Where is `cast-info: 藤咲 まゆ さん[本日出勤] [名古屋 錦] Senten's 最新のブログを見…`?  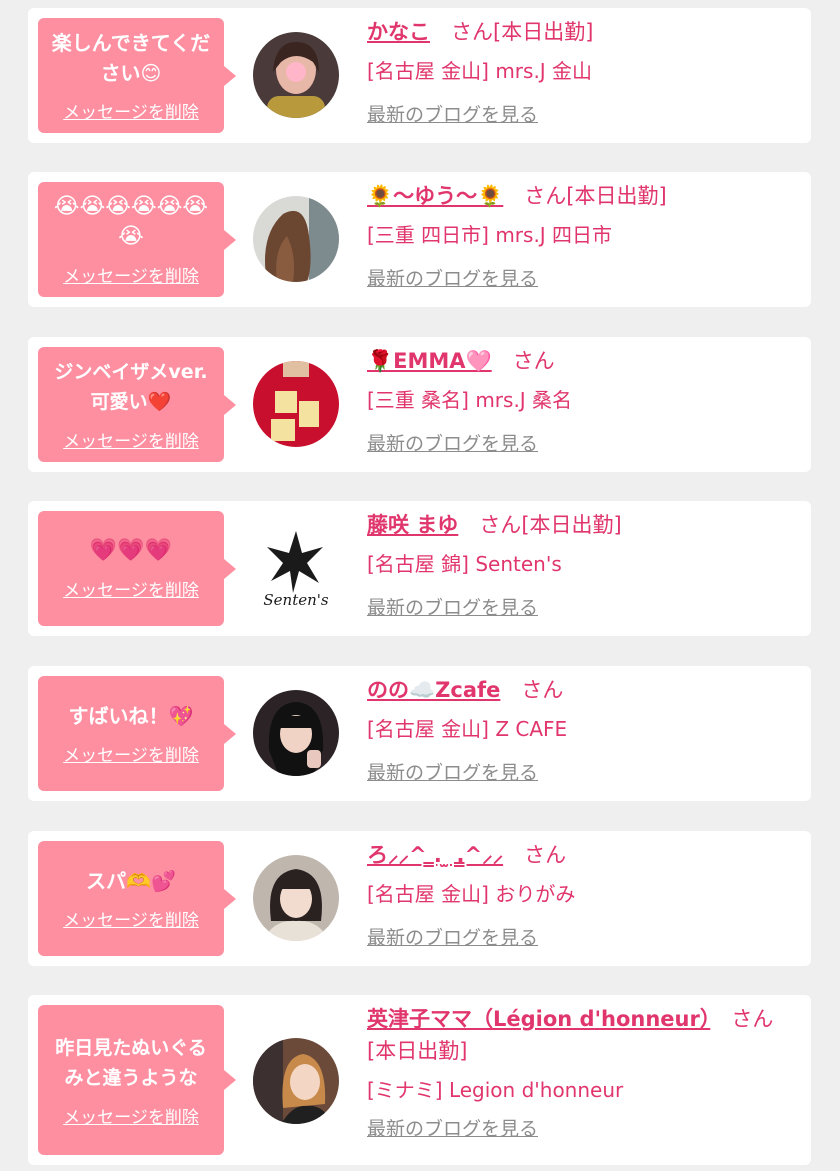 cast-info: 藤咲 まゆ さん[本日出勤] [名古屋 錦] Senten's 最新のブログを見… is located at coordinates (581, 565).